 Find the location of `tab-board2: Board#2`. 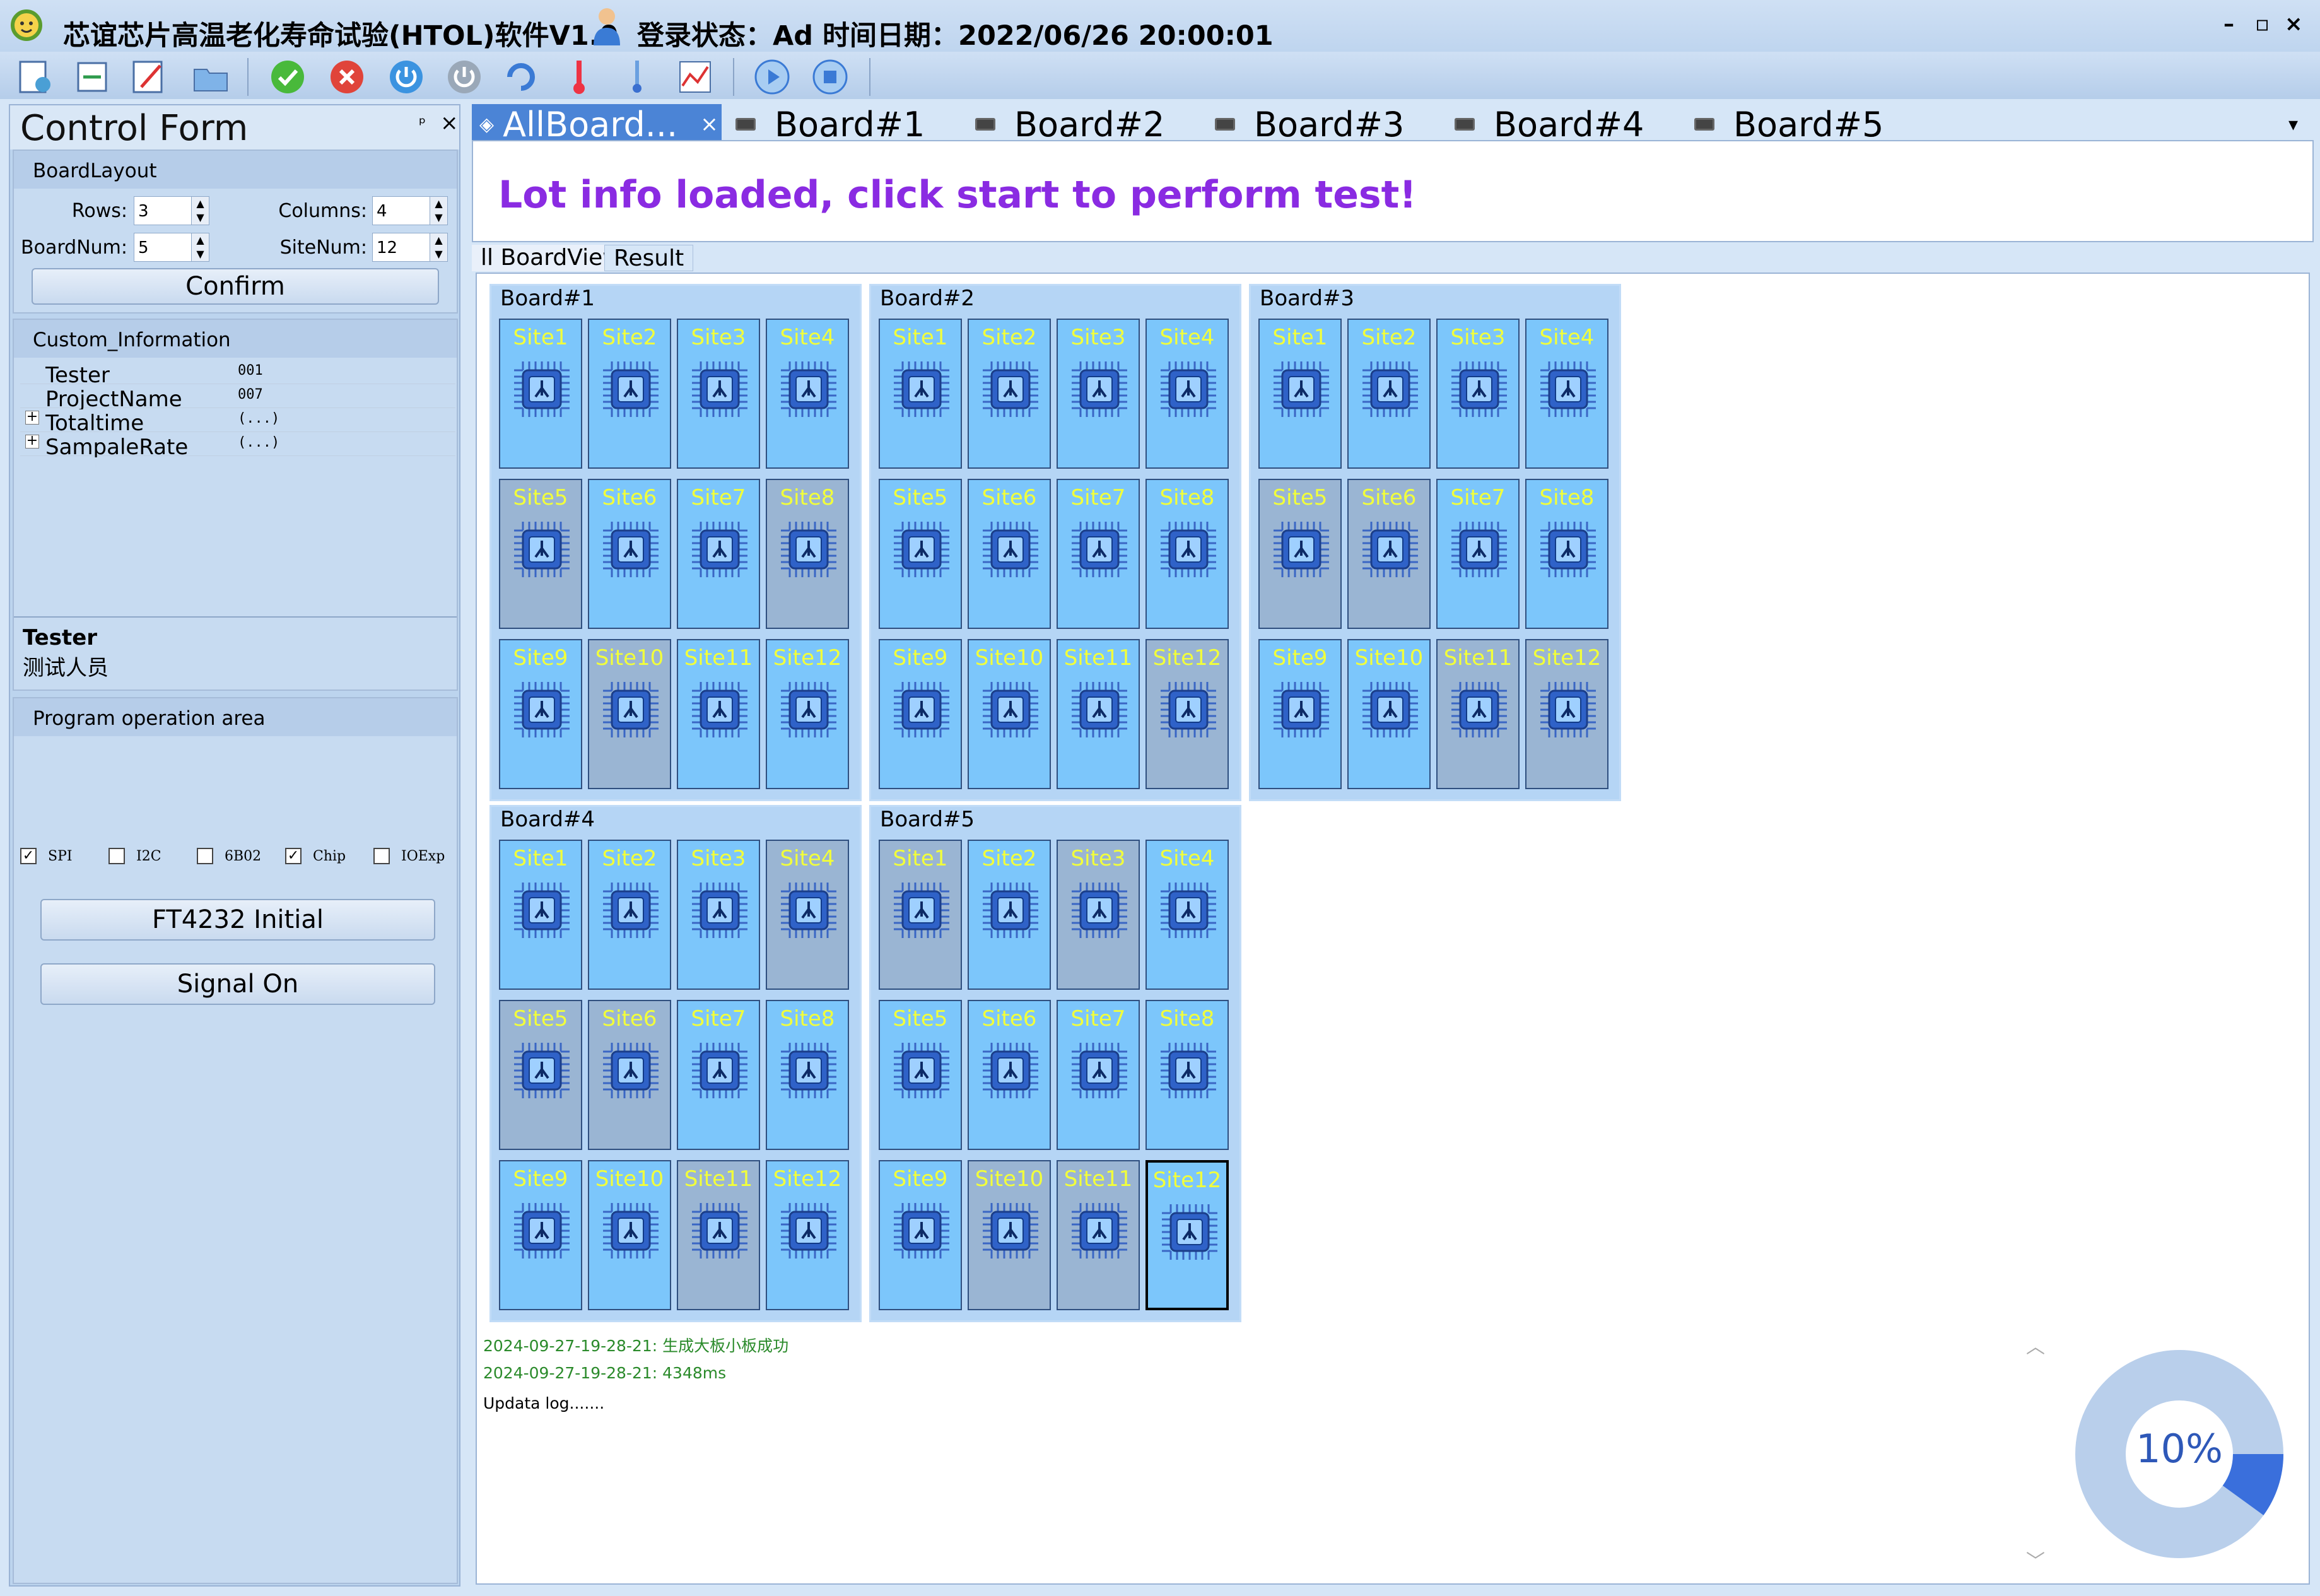

tab-board2: Board#2 is located at coordinates (1069, 124).